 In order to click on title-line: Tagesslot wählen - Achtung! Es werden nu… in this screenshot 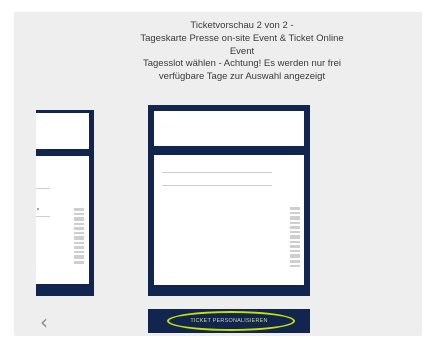, I will do `click(242, 64)`.